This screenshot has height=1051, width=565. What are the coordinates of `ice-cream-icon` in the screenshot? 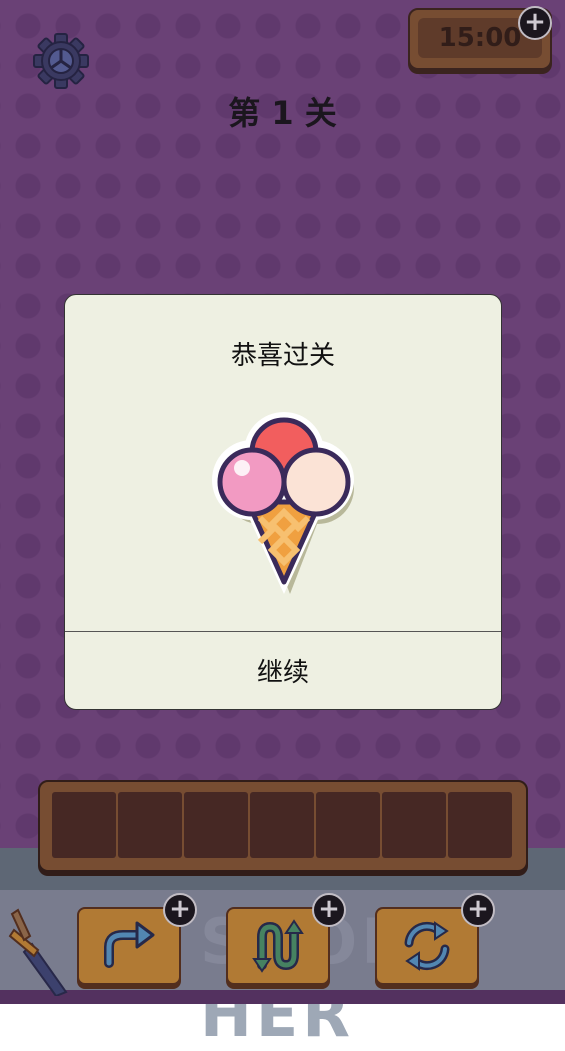 It's located at (283, 503).